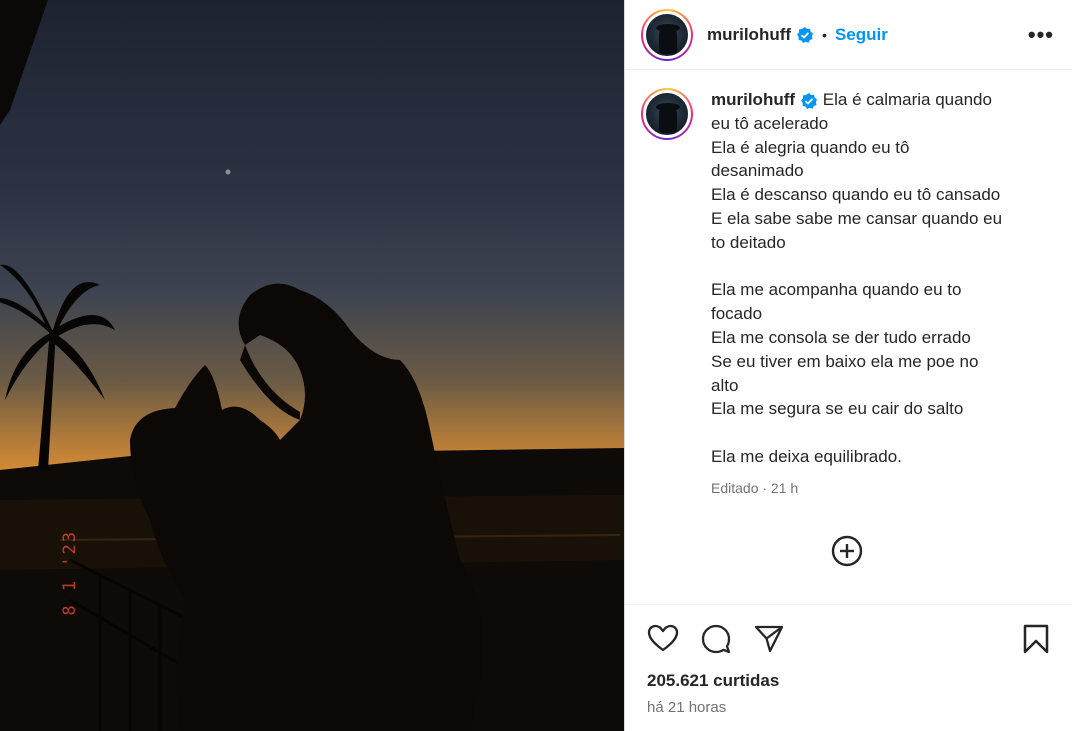 Image resolution: width=1072 pixels, height=731 pixels. I want to click on caption-meta: Editado · 21 h, so click(755, 487).